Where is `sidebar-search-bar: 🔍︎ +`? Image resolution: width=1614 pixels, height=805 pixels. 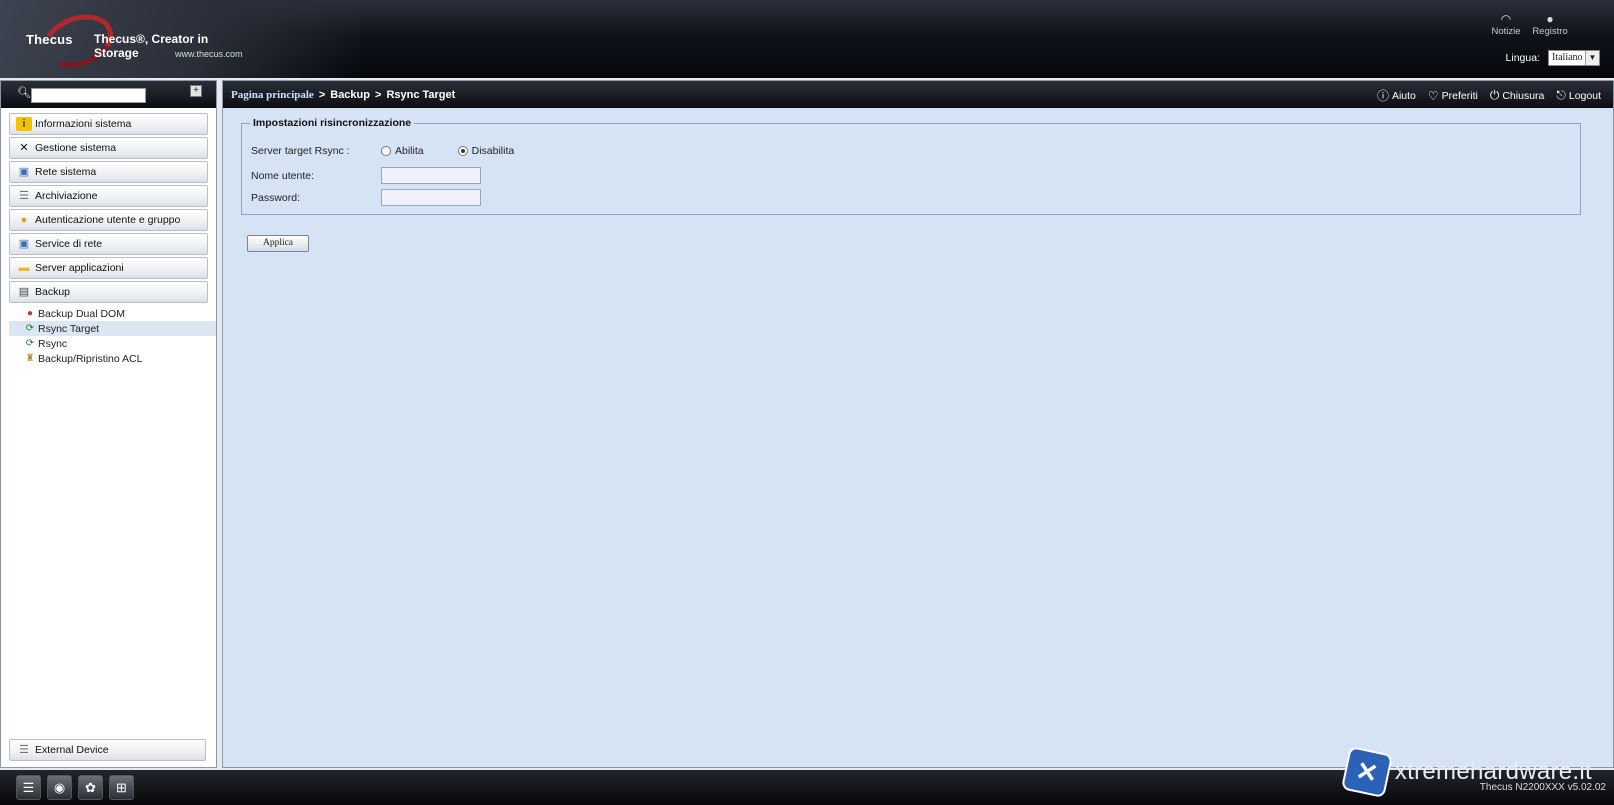 sidebar-search-bar: 🔍︎ + is located at coordinates (108, 94).